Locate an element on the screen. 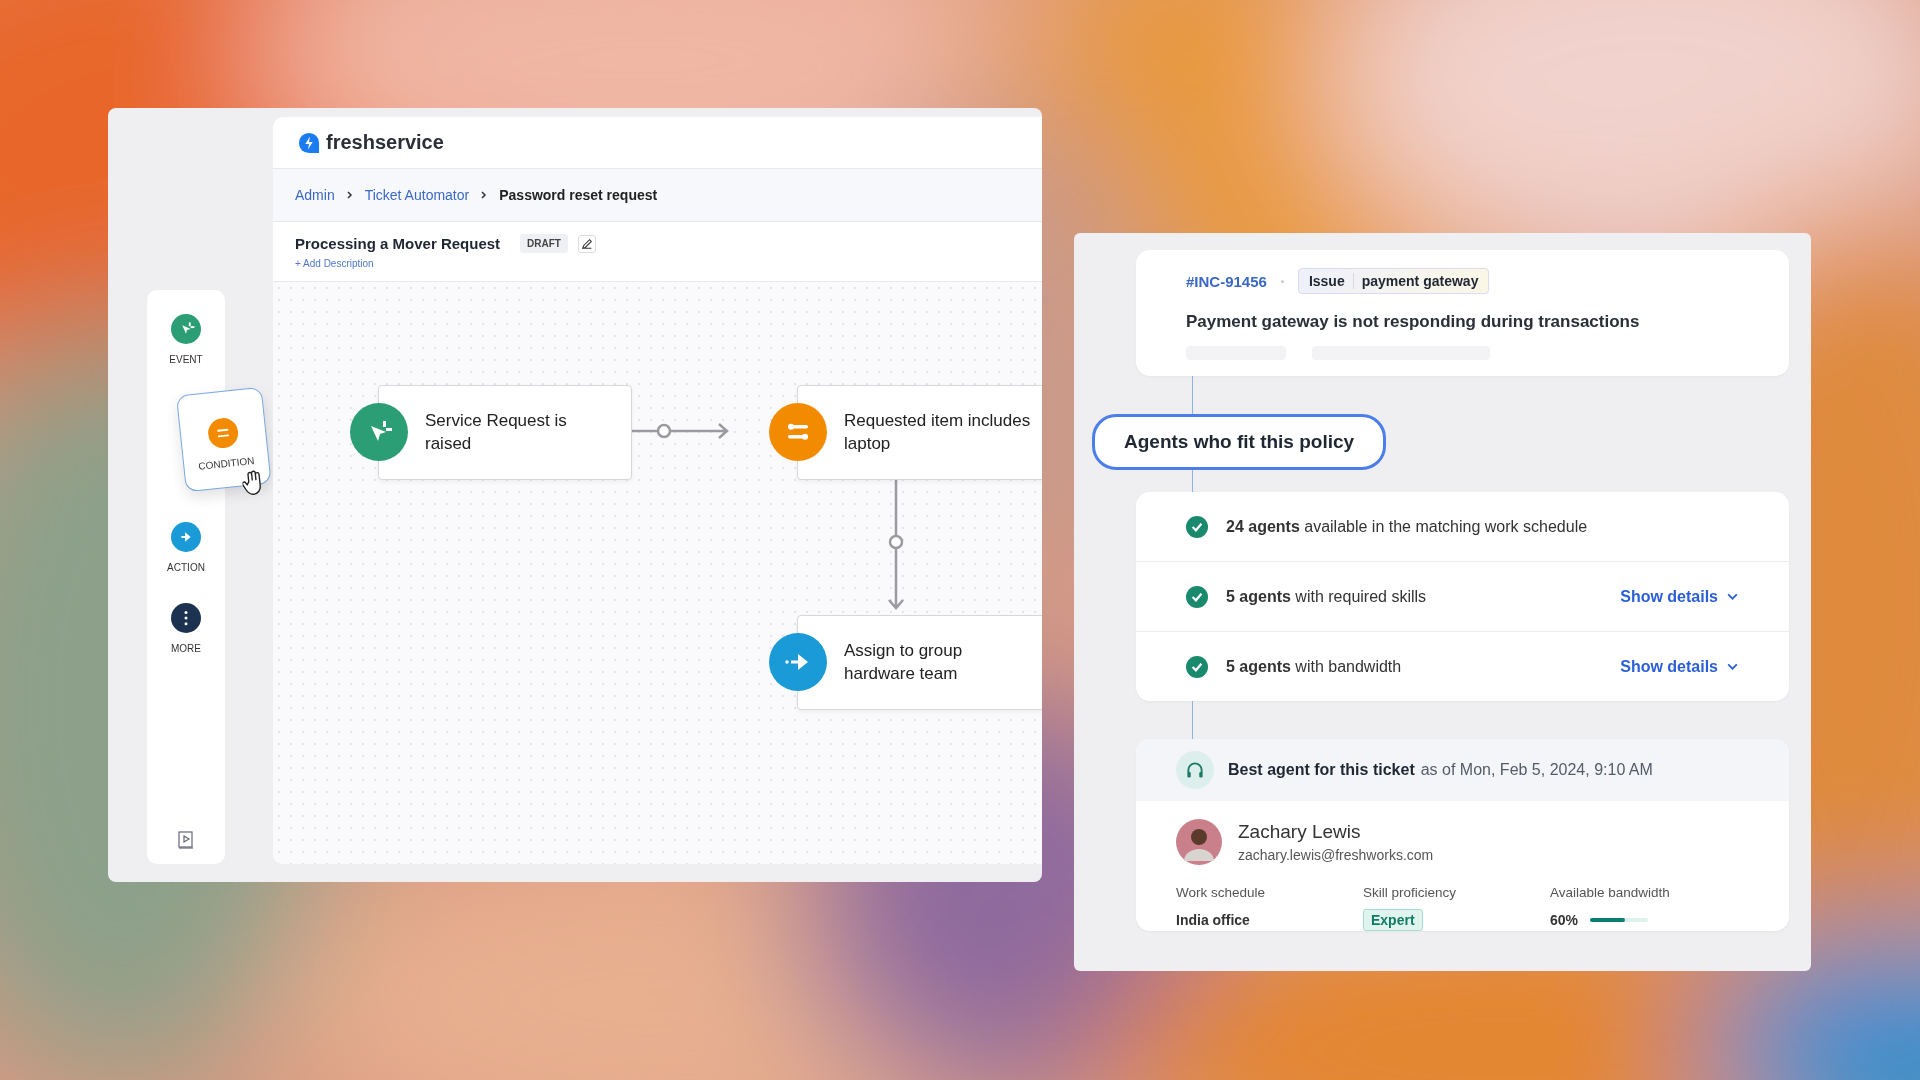 This screenshot has height=1080, width=1920. condition-node-icon is located at coordinates (798, 432).